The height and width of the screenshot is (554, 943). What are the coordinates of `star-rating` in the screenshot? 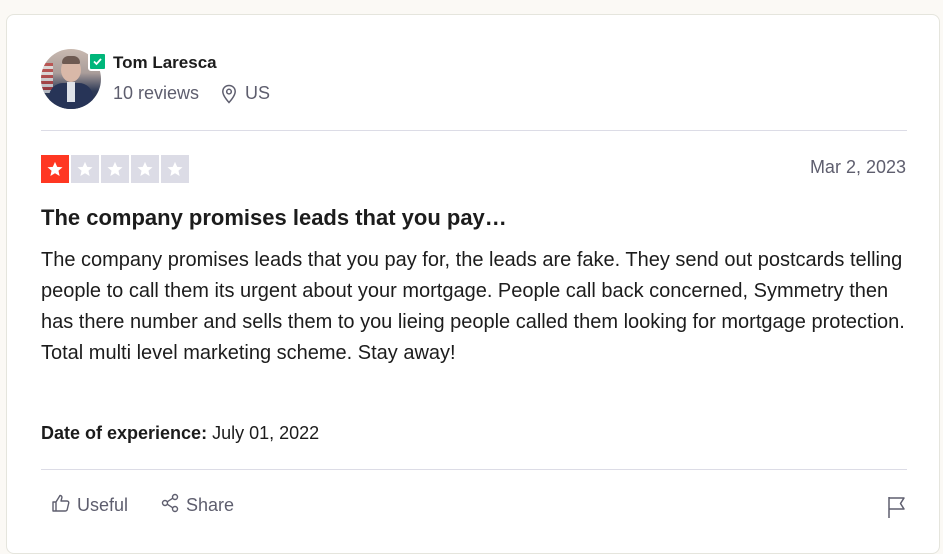 It's located at (115, 169).